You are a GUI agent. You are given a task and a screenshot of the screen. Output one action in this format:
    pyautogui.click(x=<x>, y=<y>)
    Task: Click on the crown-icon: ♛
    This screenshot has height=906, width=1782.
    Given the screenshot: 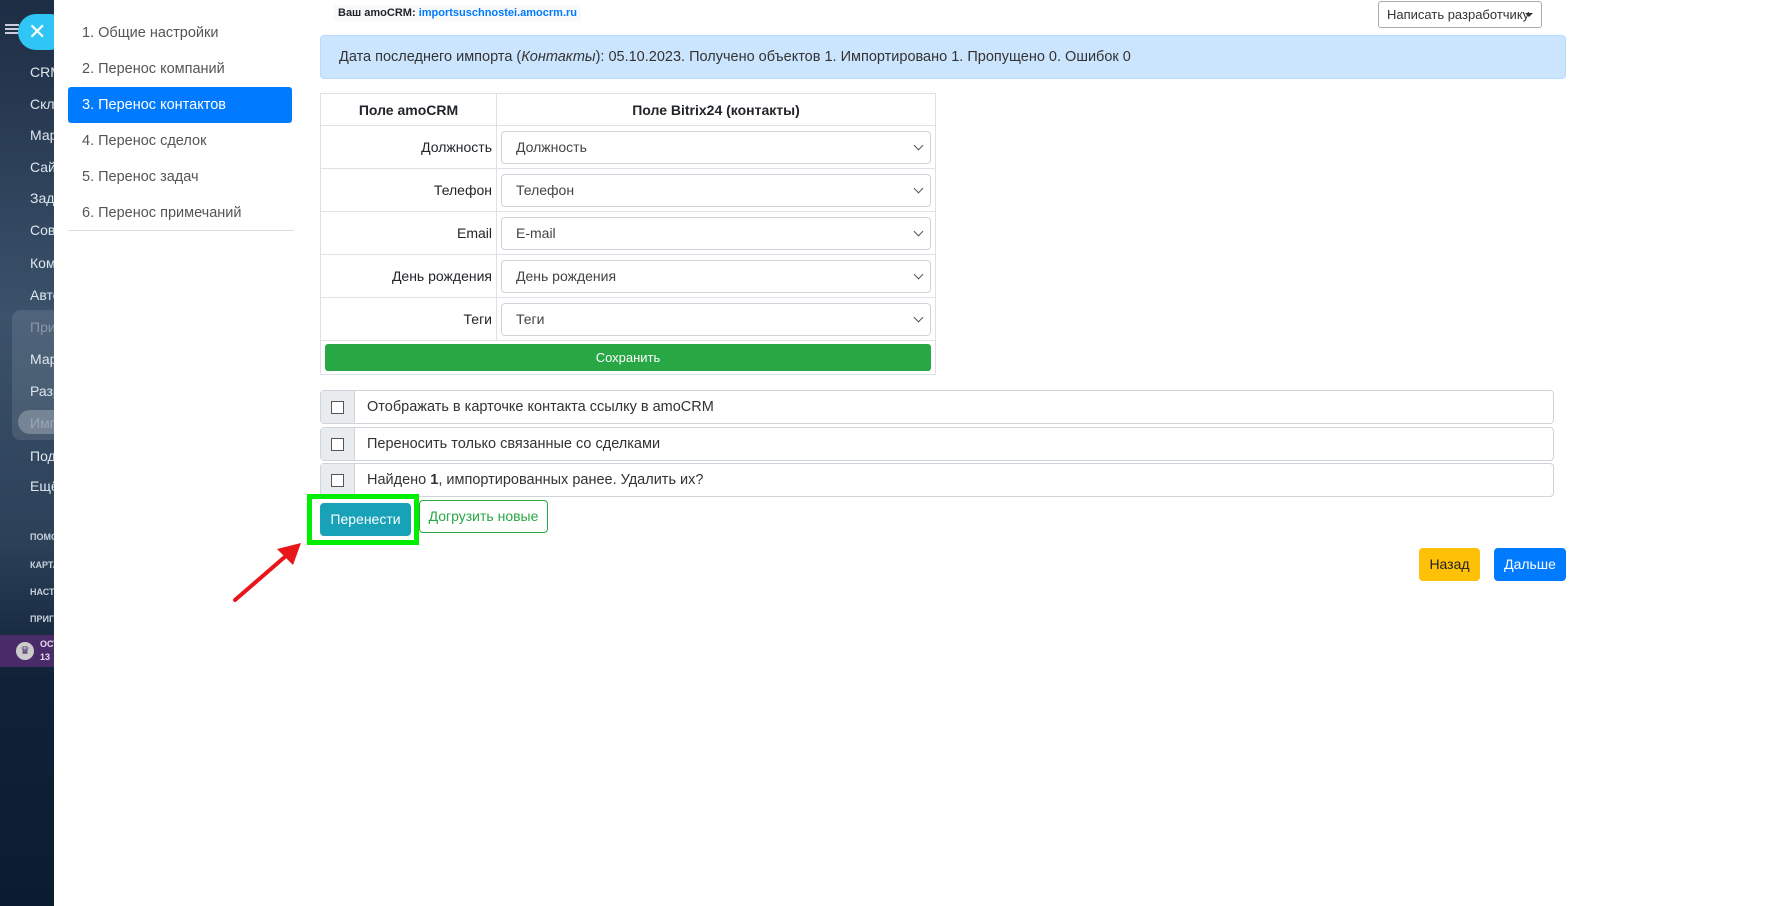 What is the action you would take?
    pyautogui.click(x=25, y=651)
    